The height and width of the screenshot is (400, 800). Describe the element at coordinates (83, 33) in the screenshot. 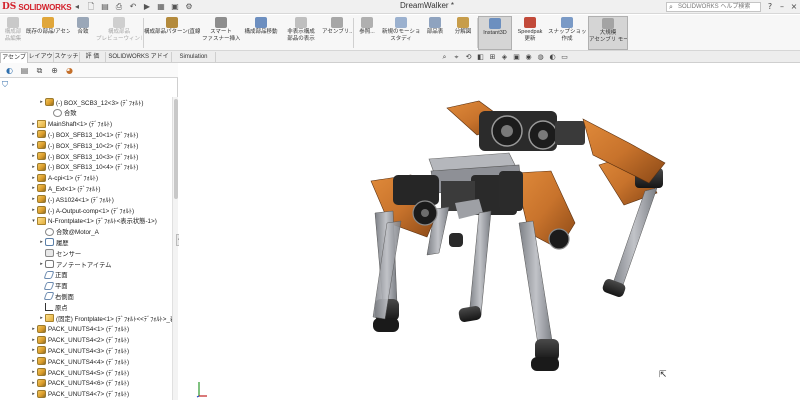

I see `mate-button: 合致` at that location.